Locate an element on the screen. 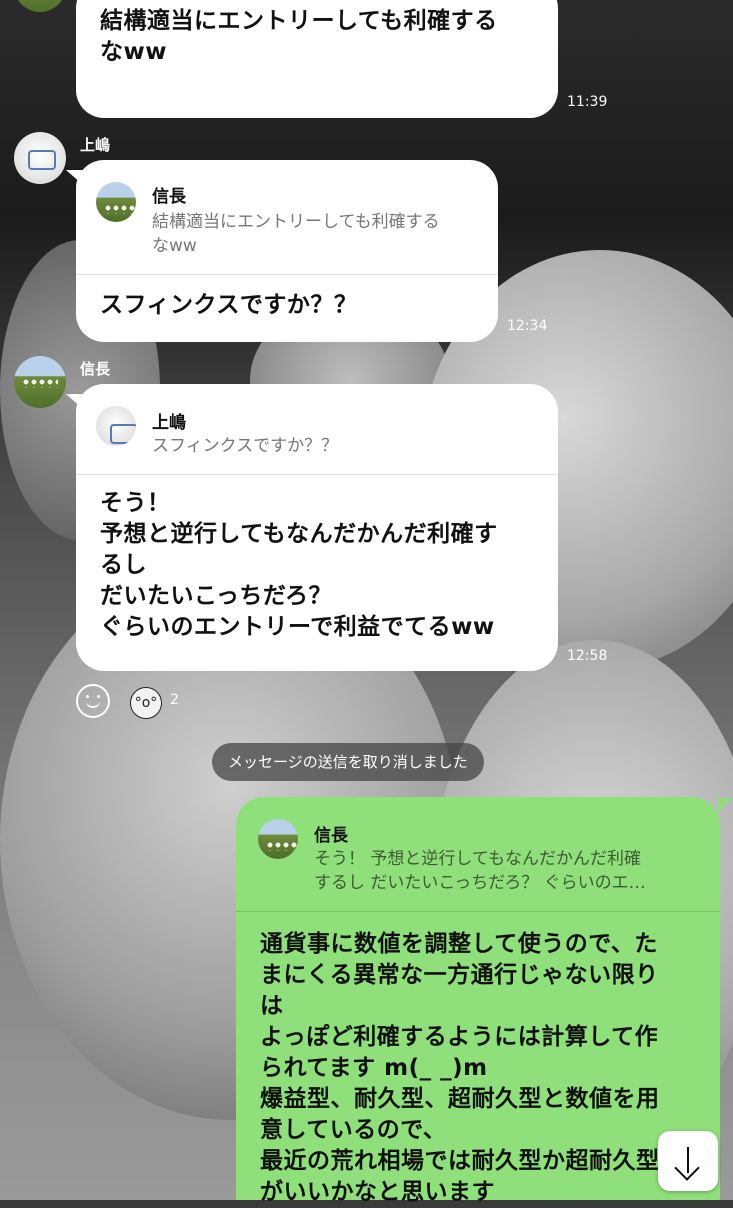 The width and height of the screenshot is (733, 1208). scroll-to-bottom-button is located at coordinates (688, 1161).